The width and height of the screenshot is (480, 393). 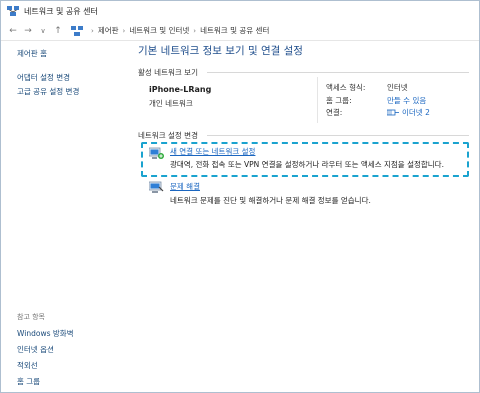 I want to click on see-also-item-internet-options: 인터넷 옵션, so click(x=35, y=349).